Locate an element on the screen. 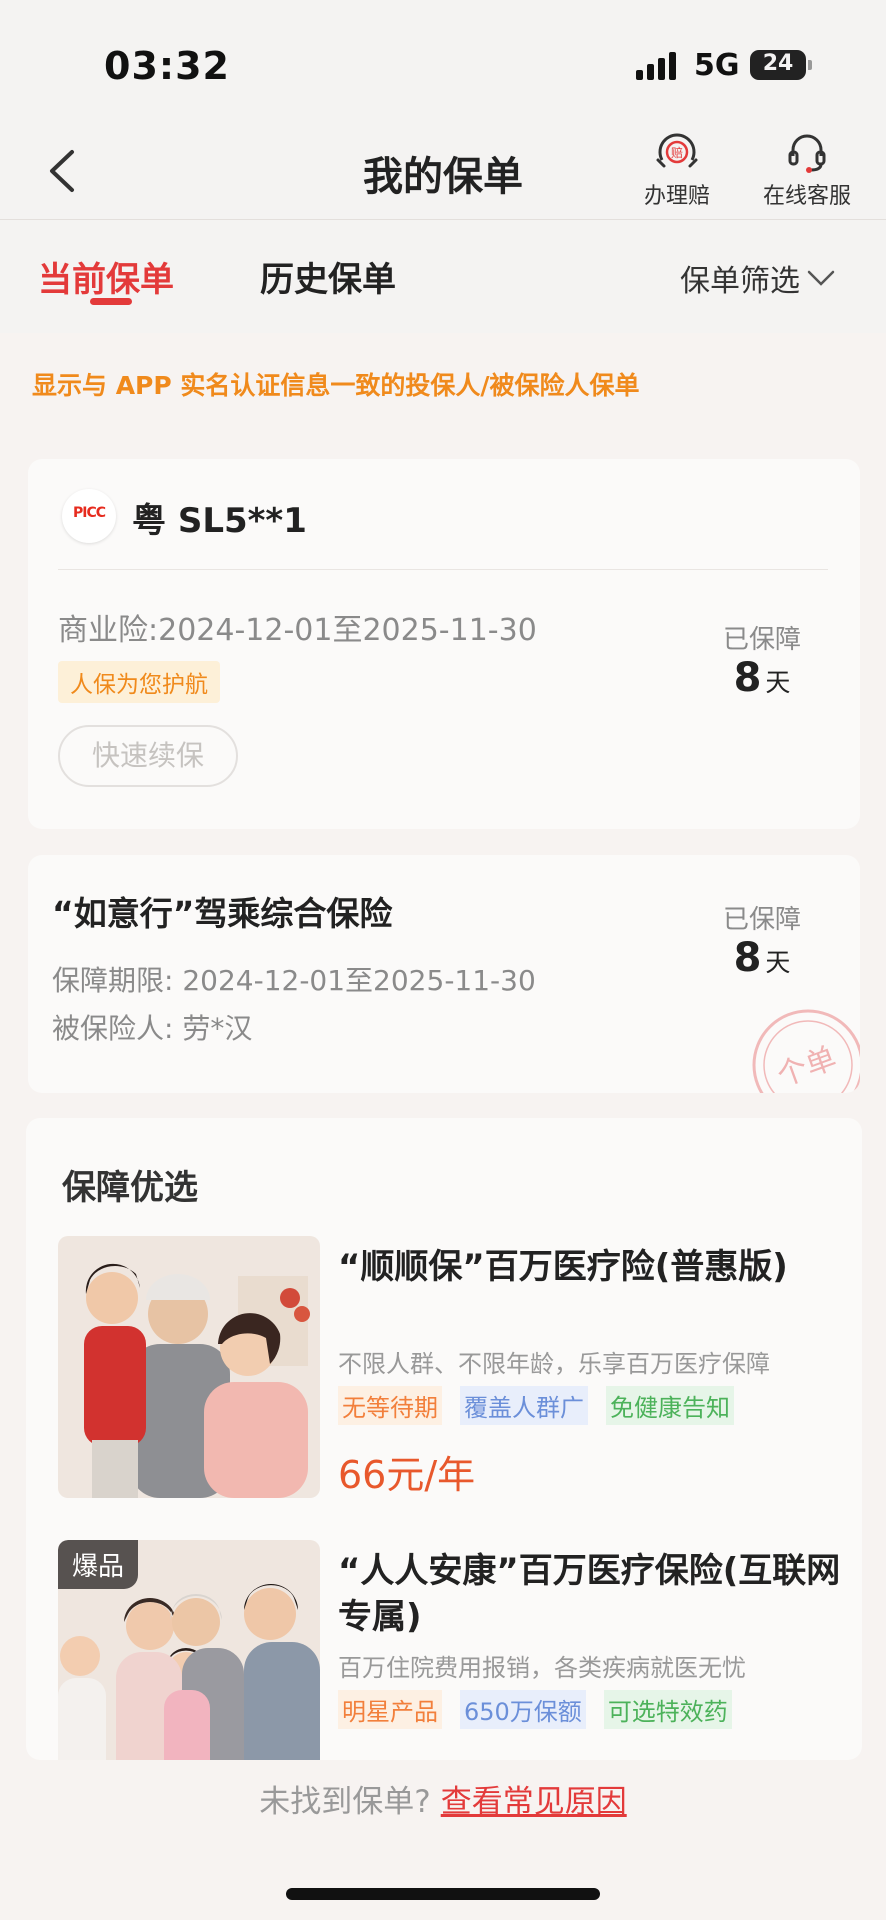  product-tag: 覆盖人群广 is located at coordinates (524, 1405).